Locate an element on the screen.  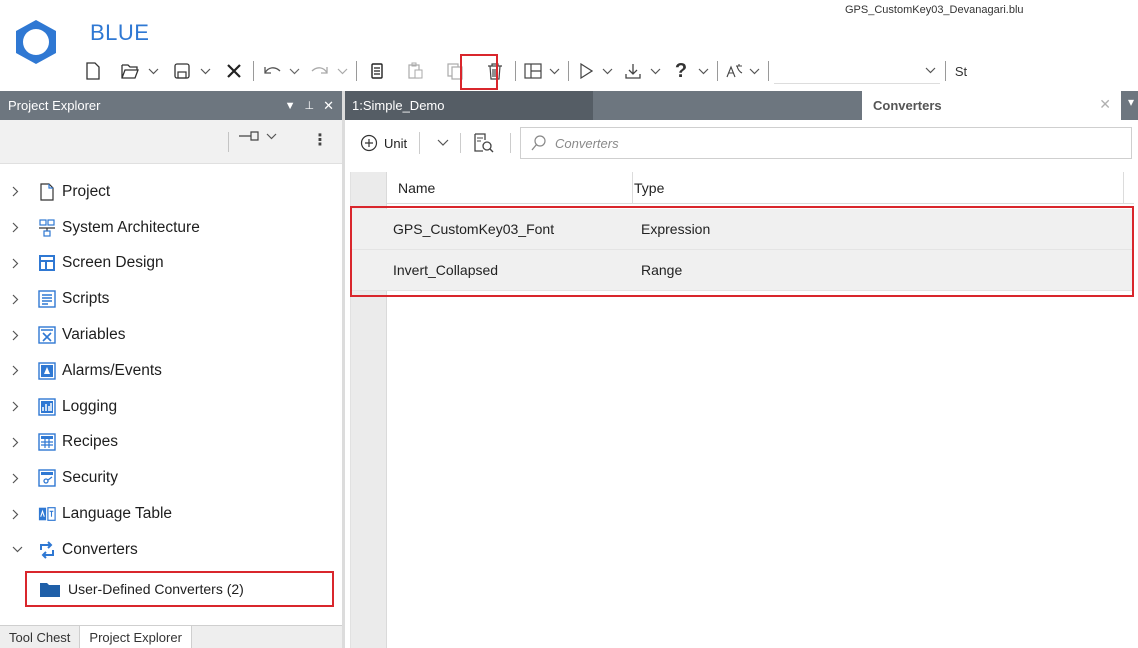
more-options-icon: ⋮ is located at coordinates (320, 140).